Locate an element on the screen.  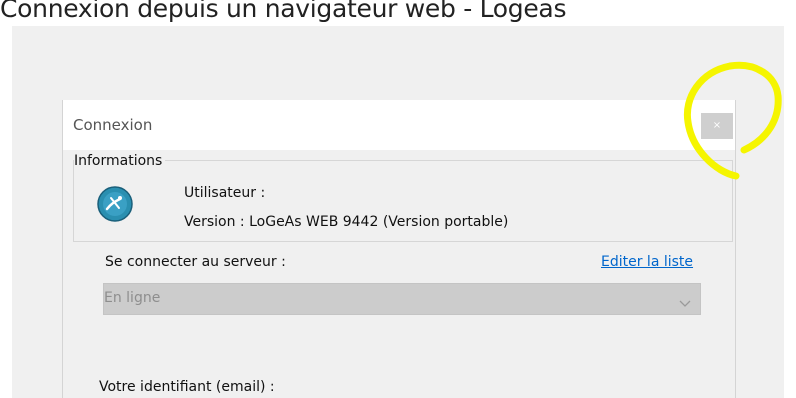
chevron-down-icon is located at coordinates (685, 302).